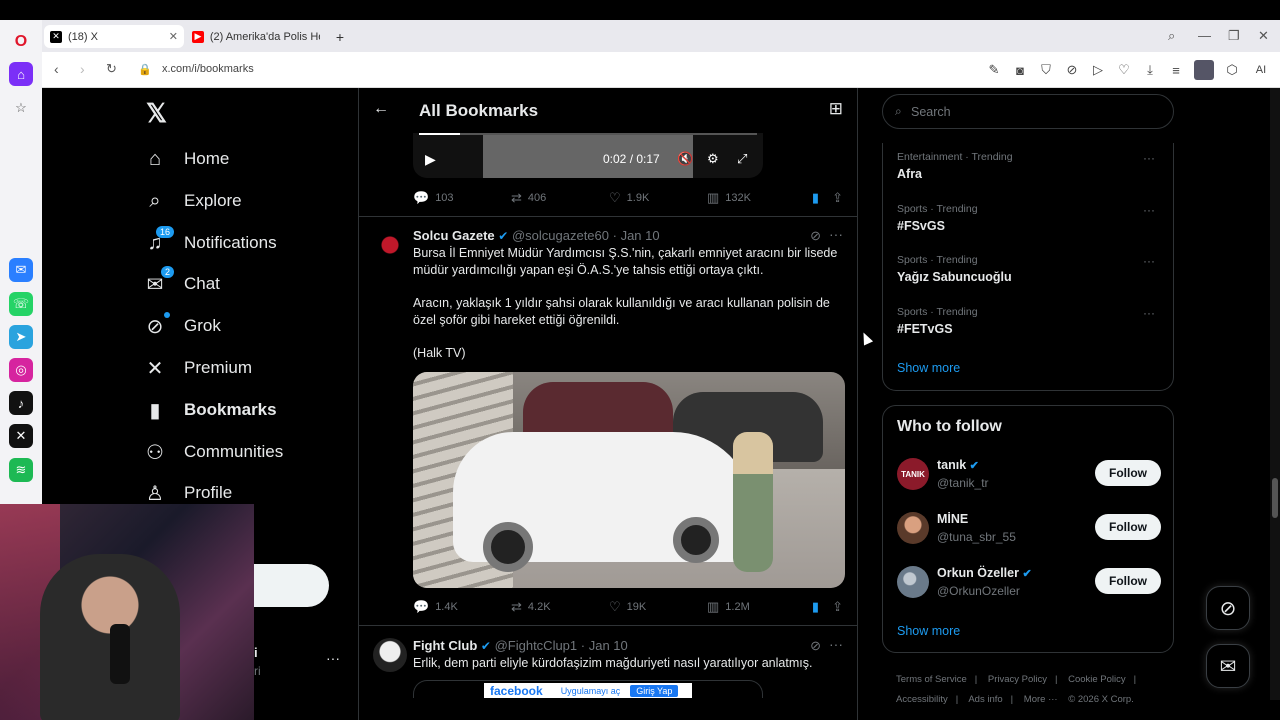 This screenshot has width=1280, height=720. What do you see at coordinates (1029, 166) in the screenshot?
I see `trend-item: Entertainment · Trending Afra ···` at bounding box center [1029, 166].